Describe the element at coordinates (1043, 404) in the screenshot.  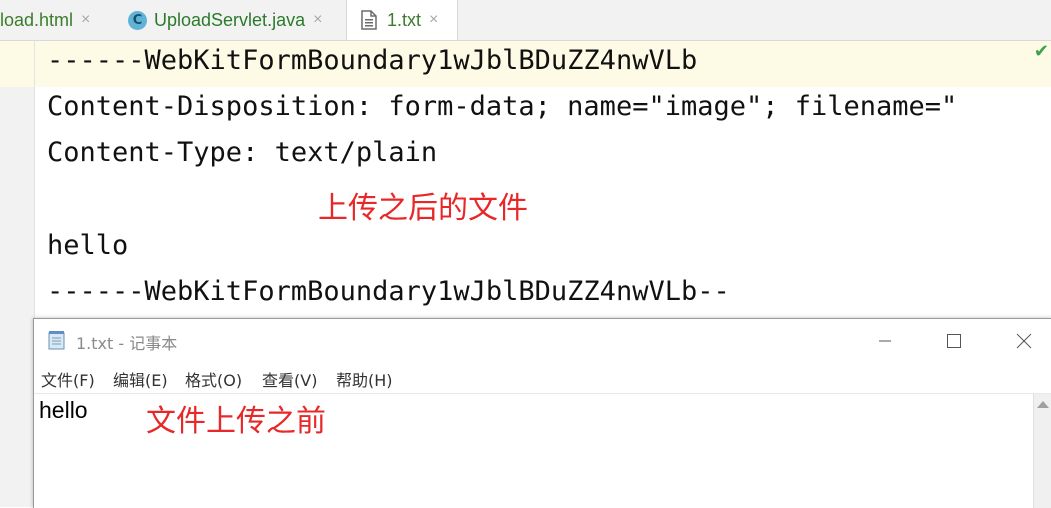
I see `scroll-up-arrow-icon` at that location.